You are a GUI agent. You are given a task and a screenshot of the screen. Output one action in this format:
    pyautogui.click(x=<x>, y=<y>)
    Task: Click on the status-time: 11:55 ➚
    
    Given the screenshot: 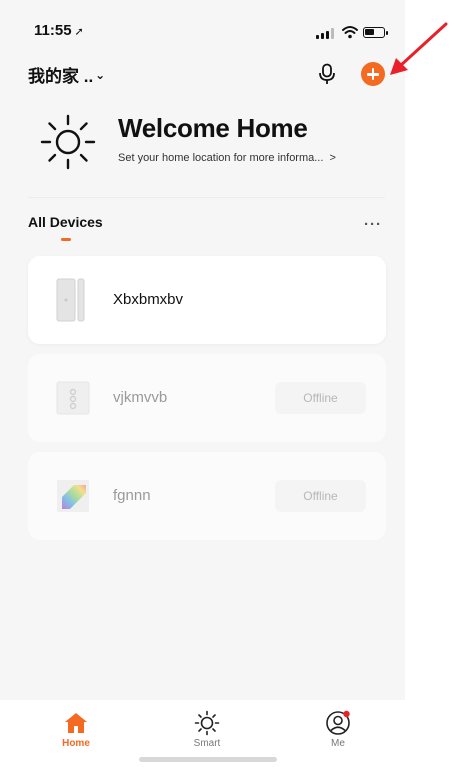 What is the action you would take?
    pyautogui.click(x=59, y=30)
    